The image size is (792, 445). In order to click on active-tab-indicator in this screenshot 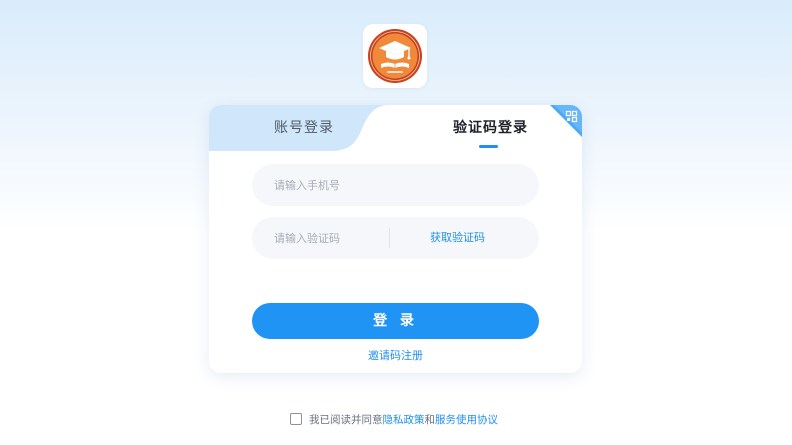, I will do `click(488, 146)`.